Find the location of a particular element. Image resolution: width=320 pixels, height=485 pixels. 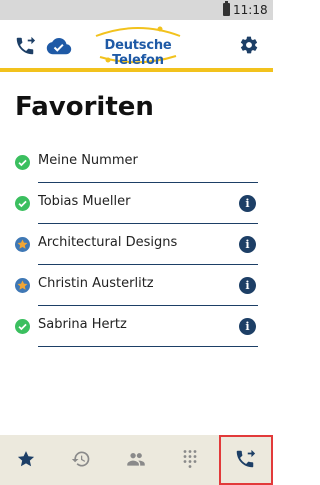

list-item: Sabrina Hertz i is located at coordinates (136, 326).